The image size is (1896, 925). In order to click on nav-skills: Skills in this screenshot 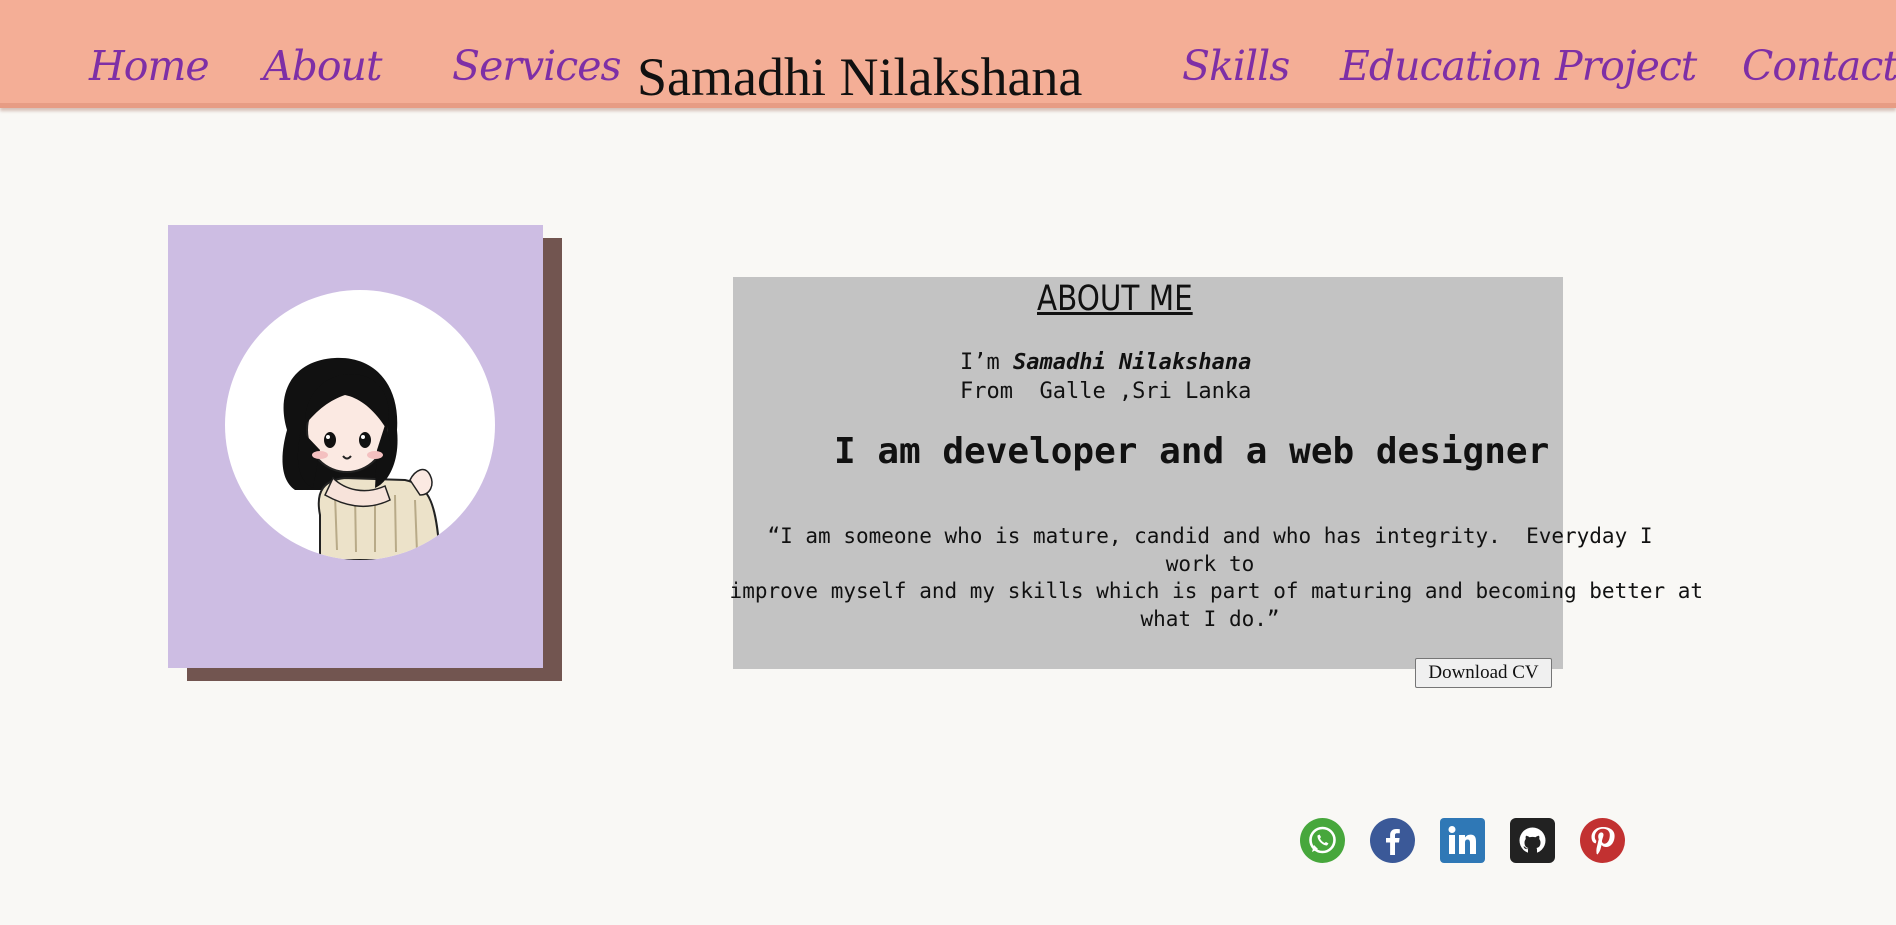, I will do `click(1236, 66)`.